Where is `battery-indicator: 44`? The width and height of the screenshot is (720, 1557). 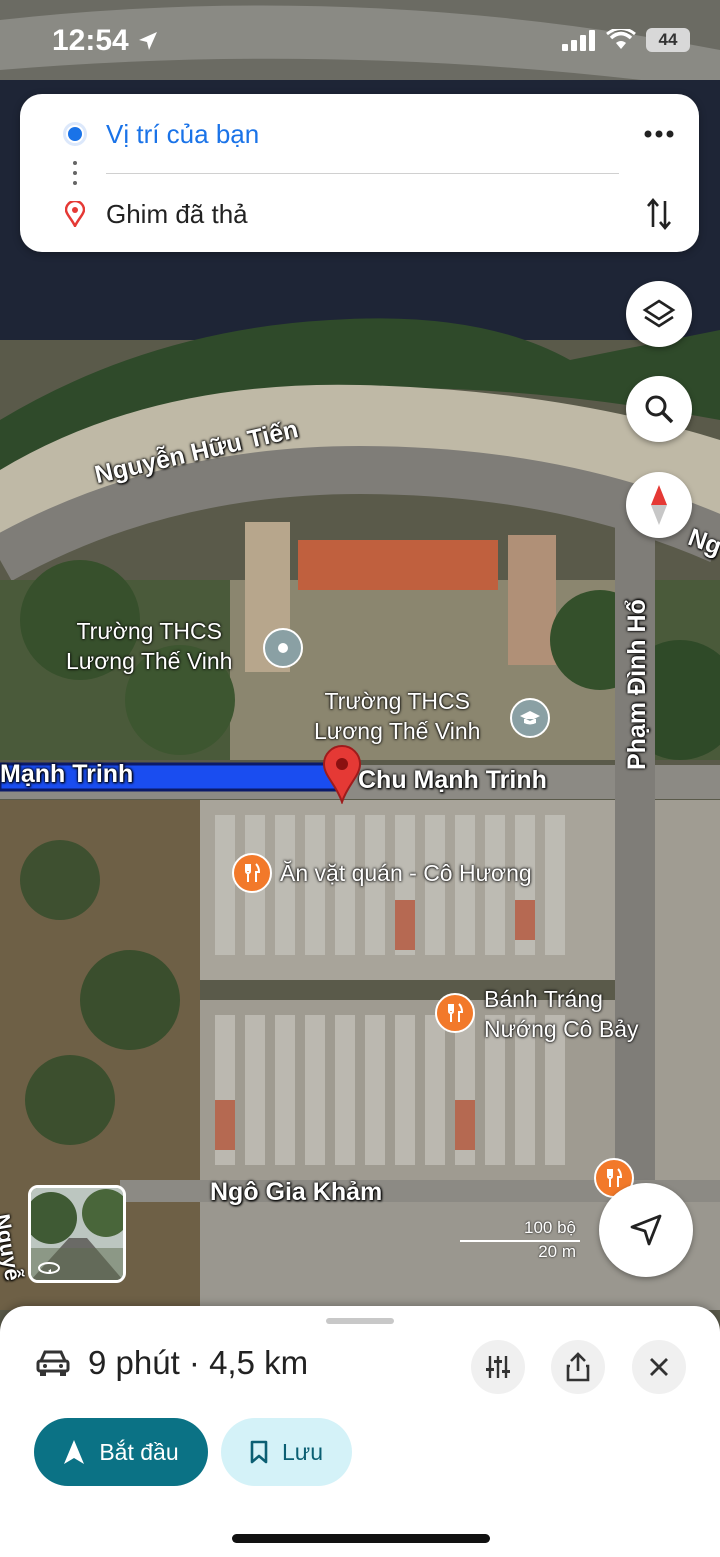
battery-indicator: 44 is located at coordinates (668, 40).